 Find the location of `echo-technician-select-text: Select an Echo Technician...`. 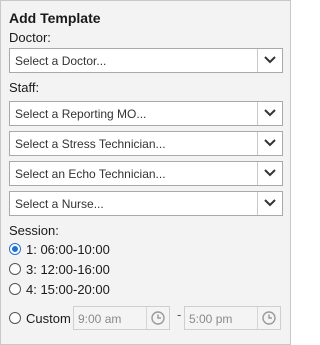

echo-technician-select-text: Select an Echo Technician... is located at coordinates (90, 174).